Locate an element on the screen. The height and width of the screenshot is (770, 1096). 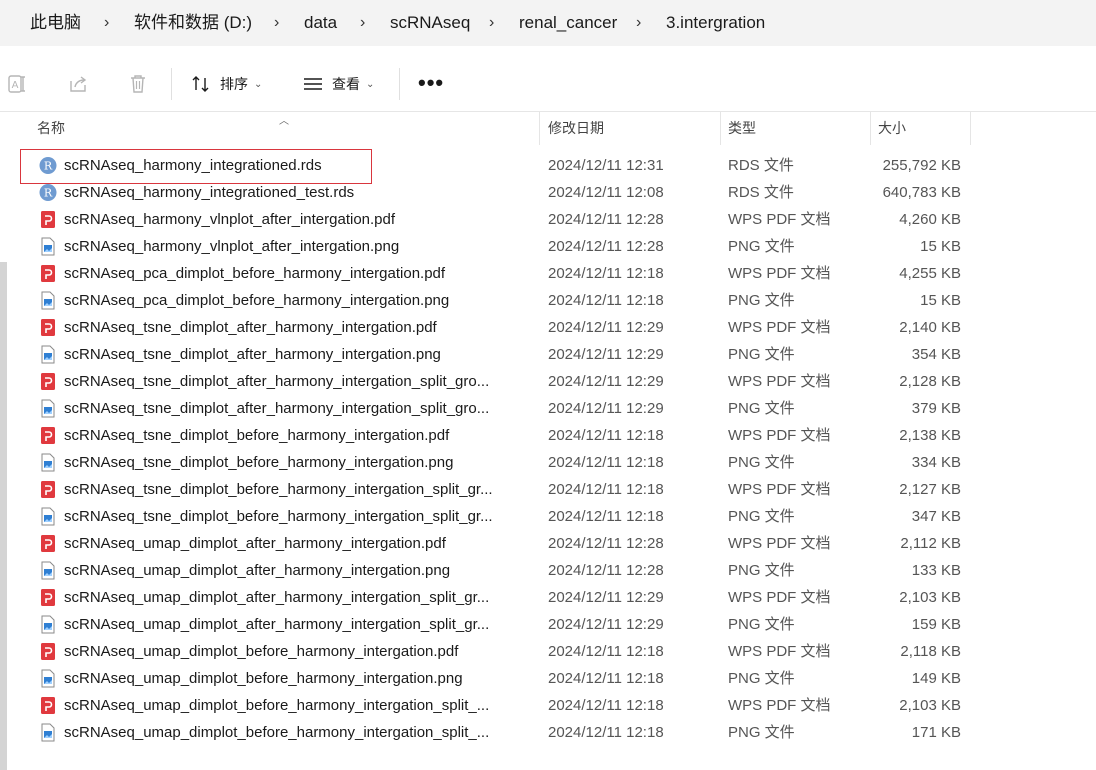
breadcrumb-data: data is located at coordinates (320, 23).